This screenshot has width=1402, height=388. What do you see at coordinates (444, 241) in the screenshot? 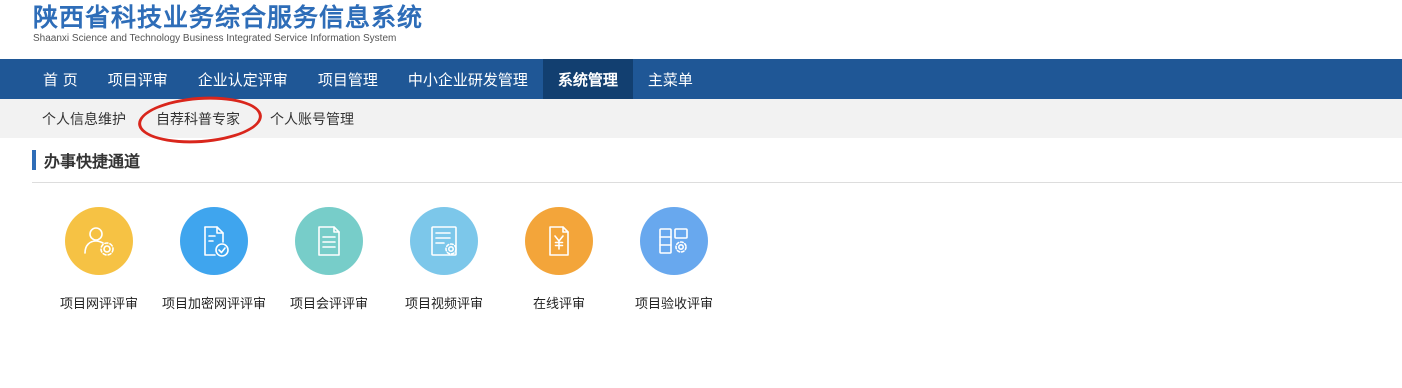
I see `document-gear-icon` at bounding box center [444, 241].